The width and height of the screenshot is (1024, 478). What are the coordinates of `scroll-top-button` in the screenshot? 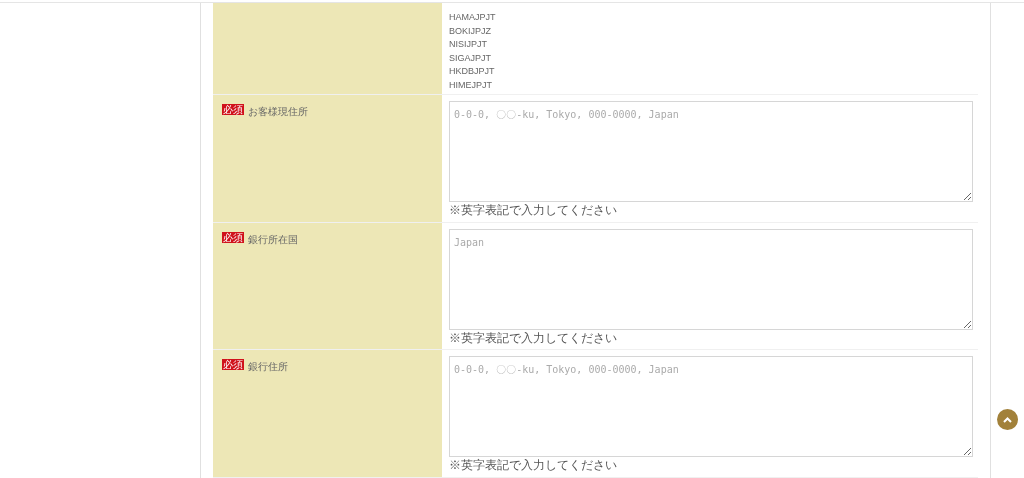 It's located at (1007, 419).